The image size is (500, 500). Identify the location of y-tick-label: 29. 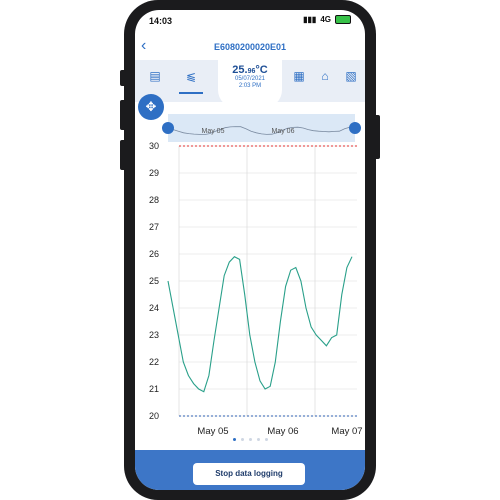
(154, 173).